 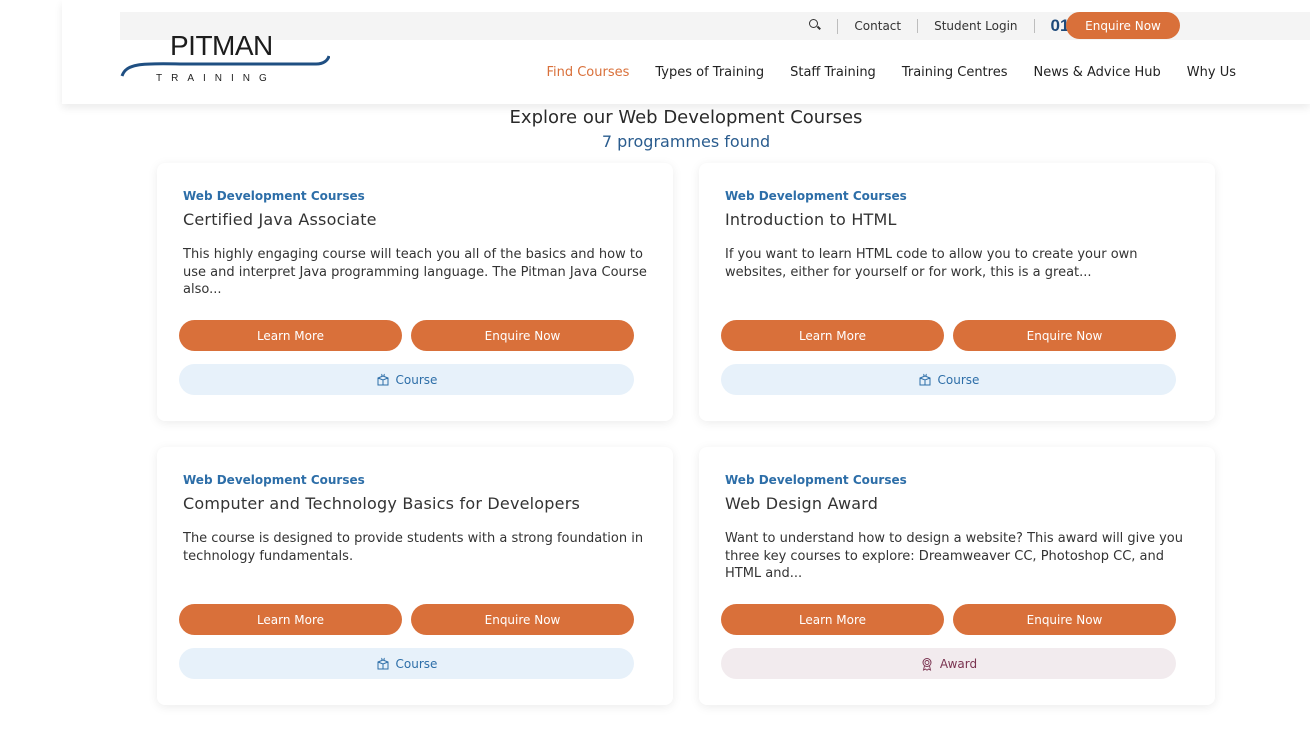 I want to click on nav-news-advice-hub: News & Advice Hub, so click(x=1096, y=72).